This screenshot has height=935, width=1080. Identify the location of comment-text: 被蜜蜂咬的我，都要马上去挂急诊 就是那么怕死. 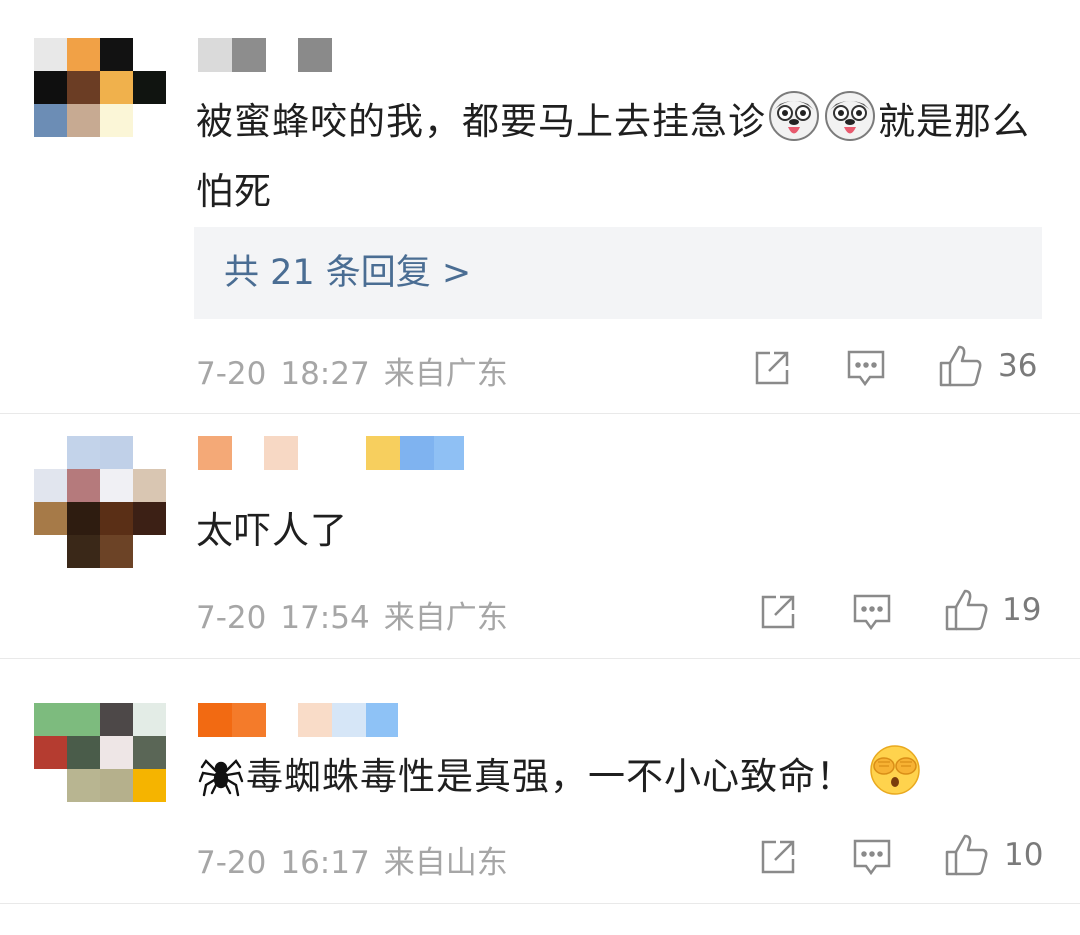
(626, 156).